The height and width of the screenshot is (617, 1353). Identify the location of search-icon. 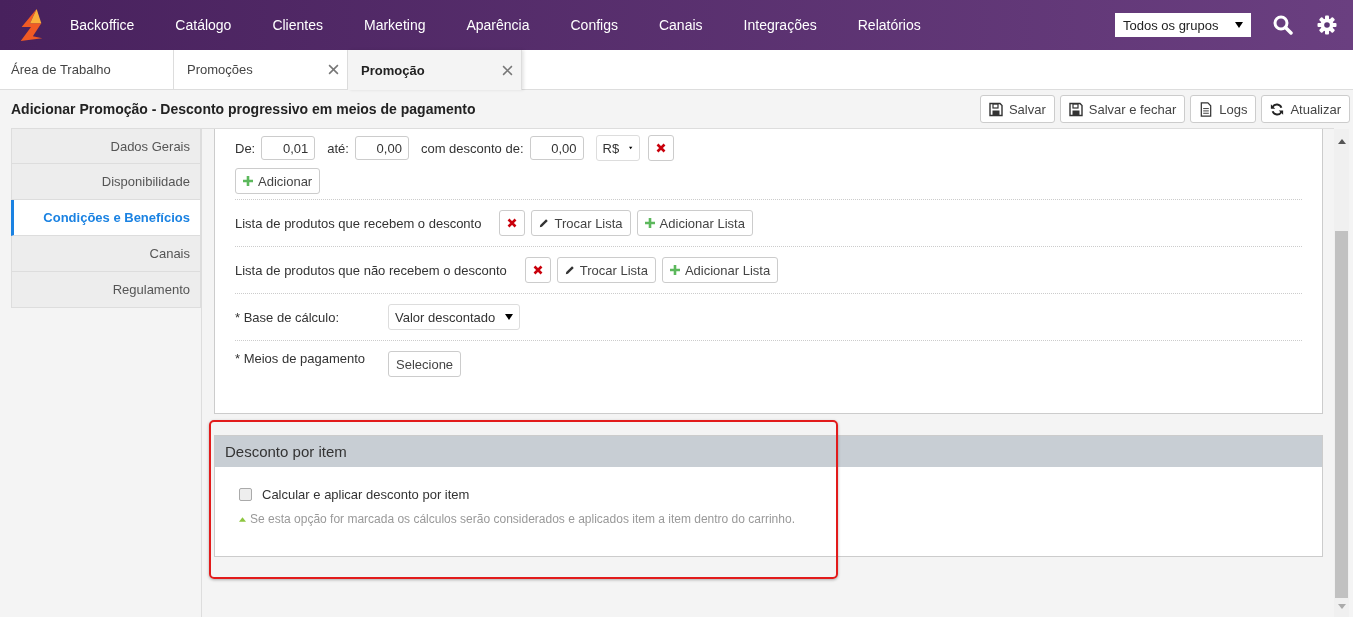
(1283, 25).